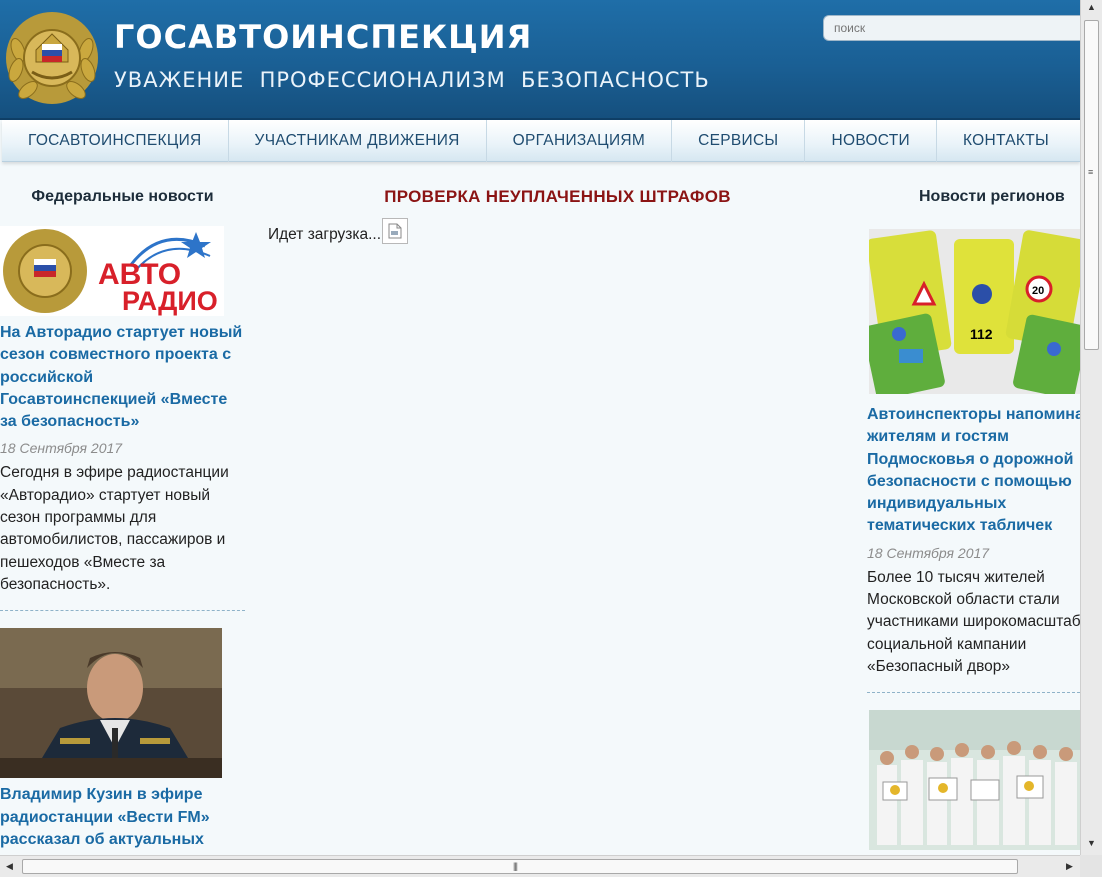 Image resolution: width=1102 pixels, height=877 pixels. I want to click on page-title: ПРОВЕРКА НЕУПЛАЧЕННЫХ ШТРАФОВ, so click(557, 196).